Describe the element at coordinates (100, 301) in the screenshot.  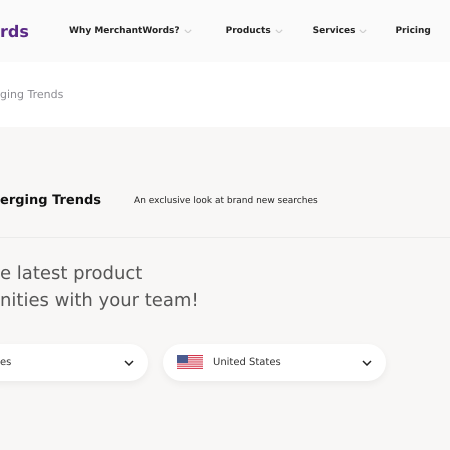
I see `heading-line: nities with your team!` at that location.